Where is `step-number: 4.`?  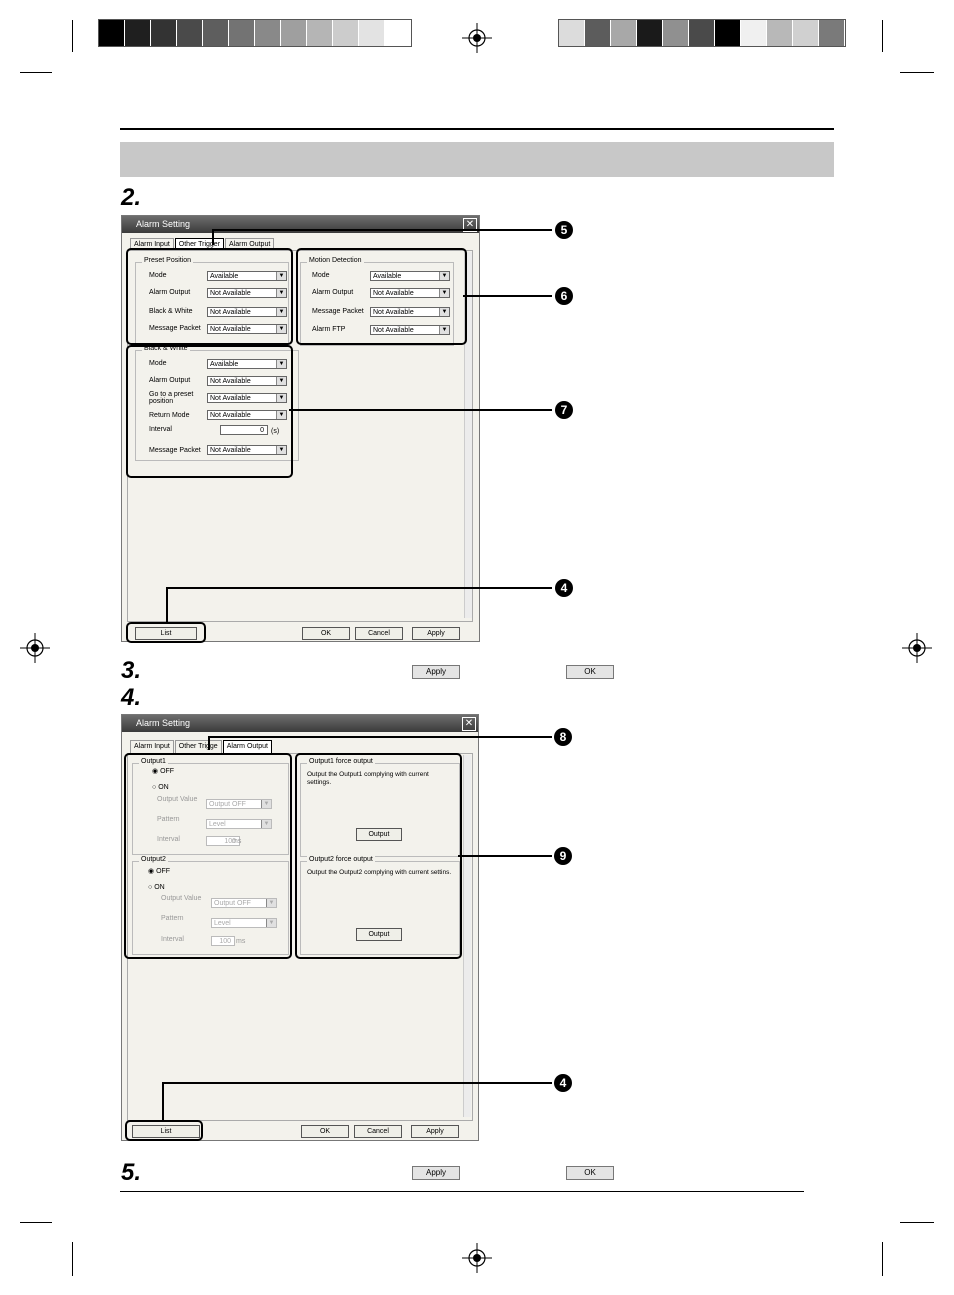 step-number: 4. is located at coordinates (131, 697).